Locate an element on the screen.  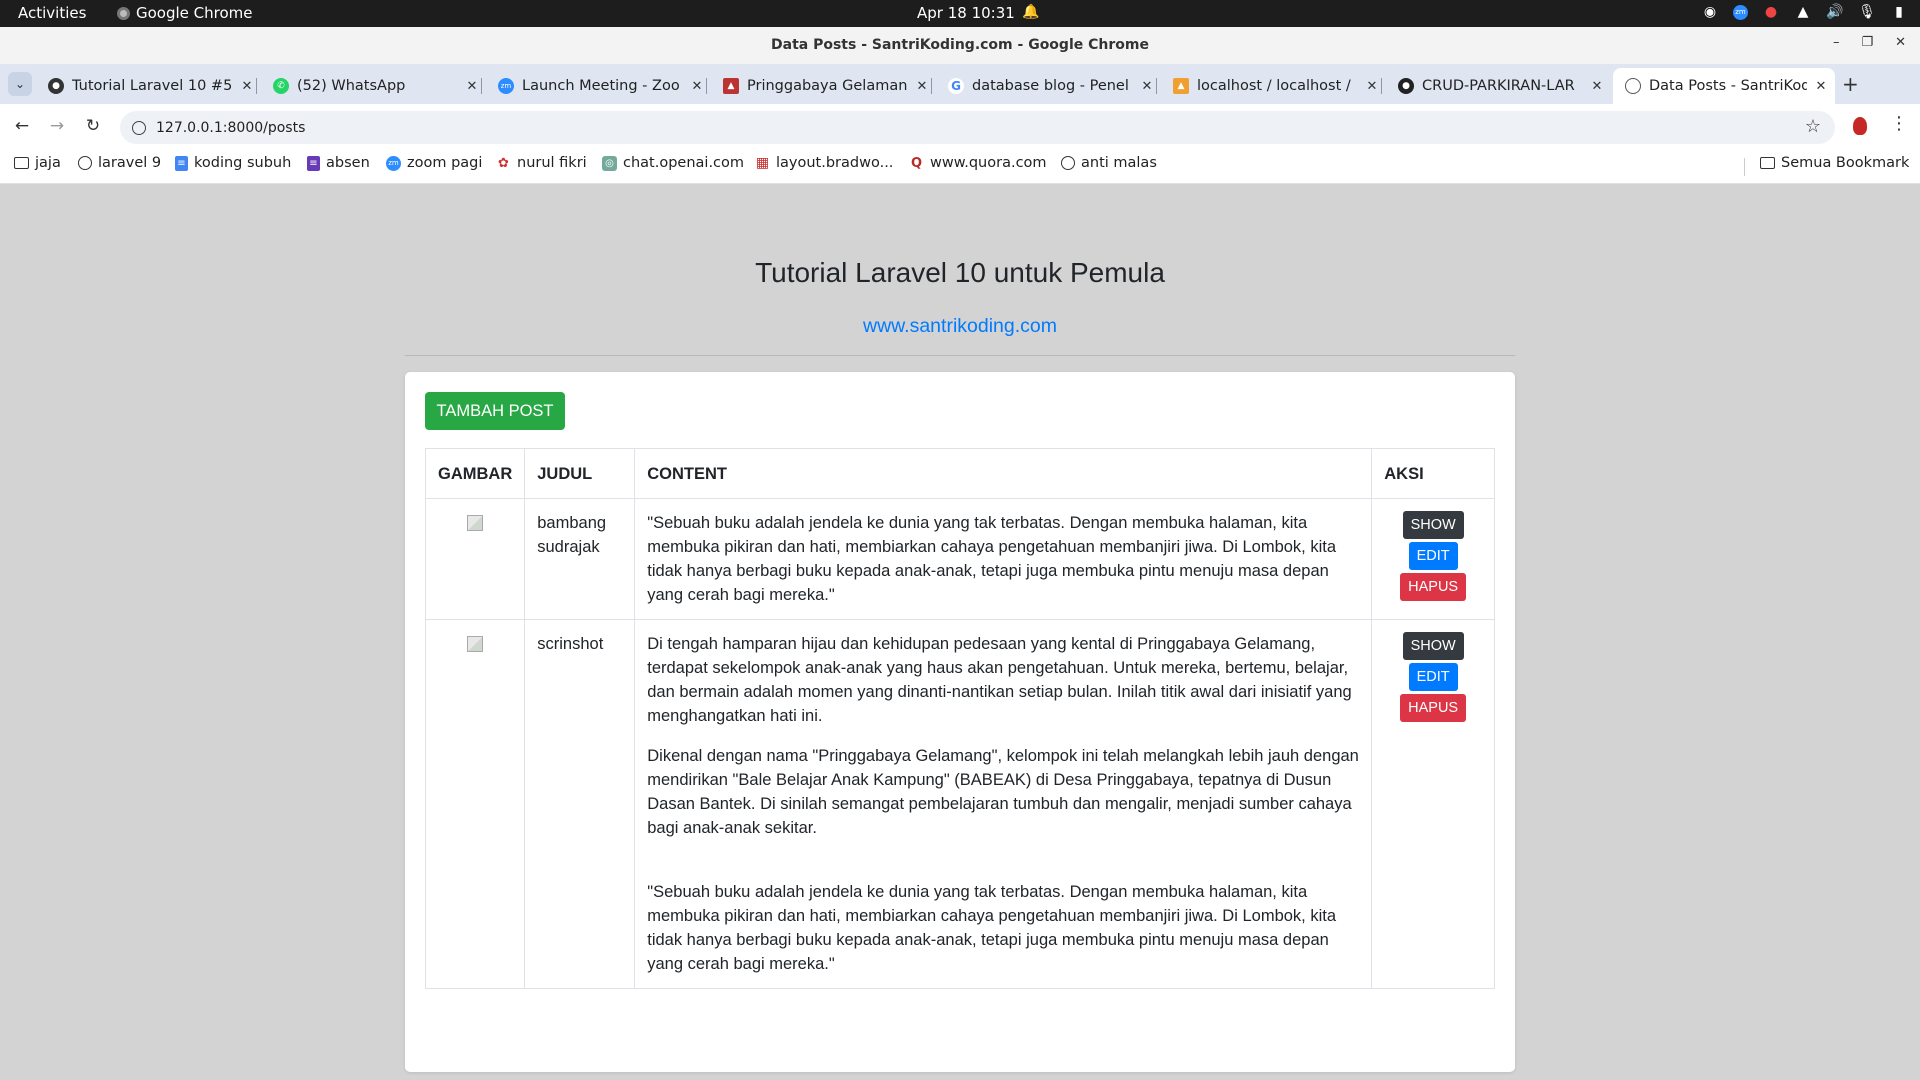
tab-1: ✆ (52) WhatsApp ✕ is located at coordinates (373, 86).